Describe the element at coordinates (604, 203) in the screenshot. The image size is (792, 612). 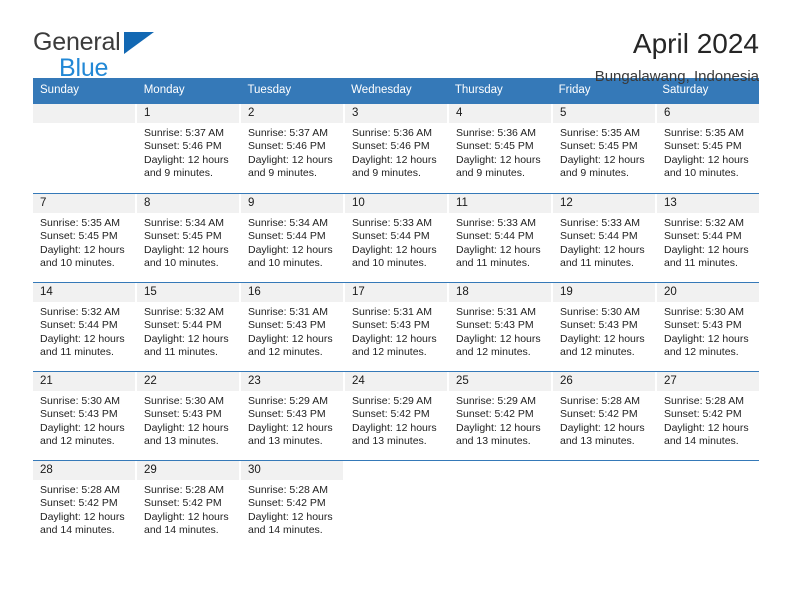
I see `day-number: 12` at that location.